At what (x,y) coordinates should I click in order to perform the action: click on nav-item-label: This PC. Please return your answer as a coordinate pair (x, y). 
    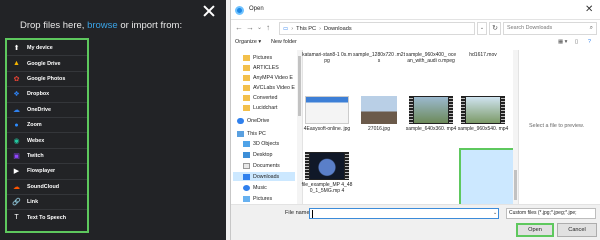
    Looking at the image, I should click on (256, 133).